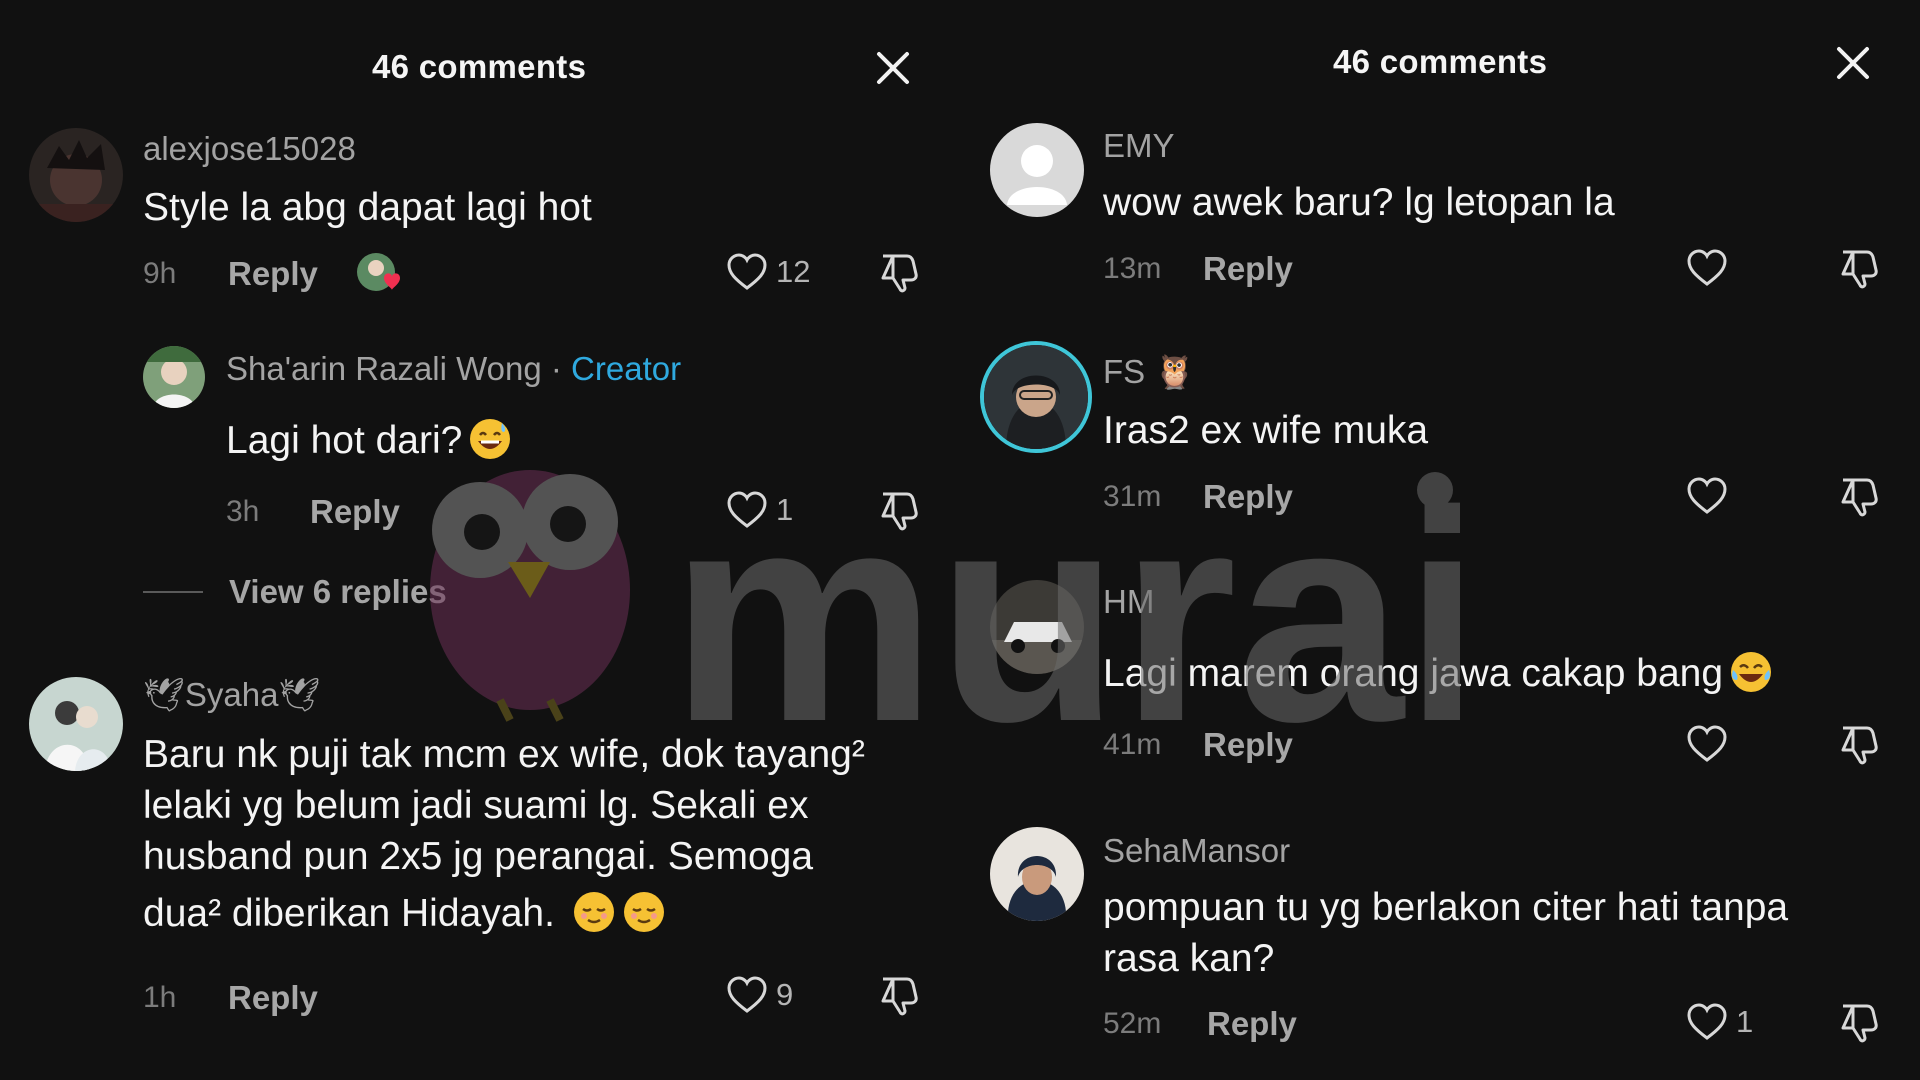 The image size is (1920, 1080). Describe the element at coordinates (1132, 1023) in the screenshot. I see `comment-time: 52m` at that location.